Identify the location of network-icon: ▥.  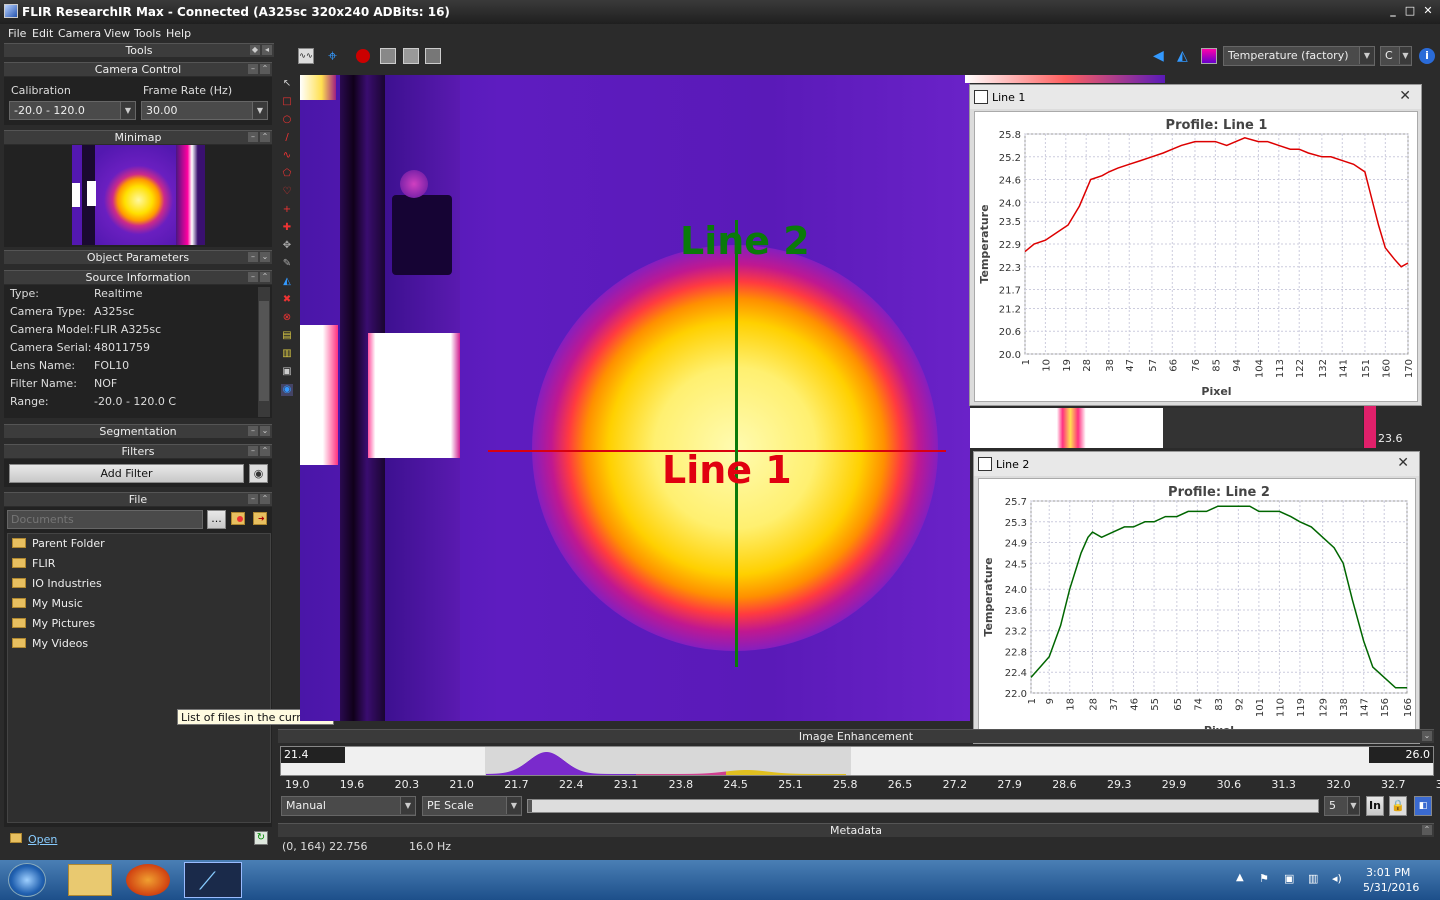
(1313, 878).